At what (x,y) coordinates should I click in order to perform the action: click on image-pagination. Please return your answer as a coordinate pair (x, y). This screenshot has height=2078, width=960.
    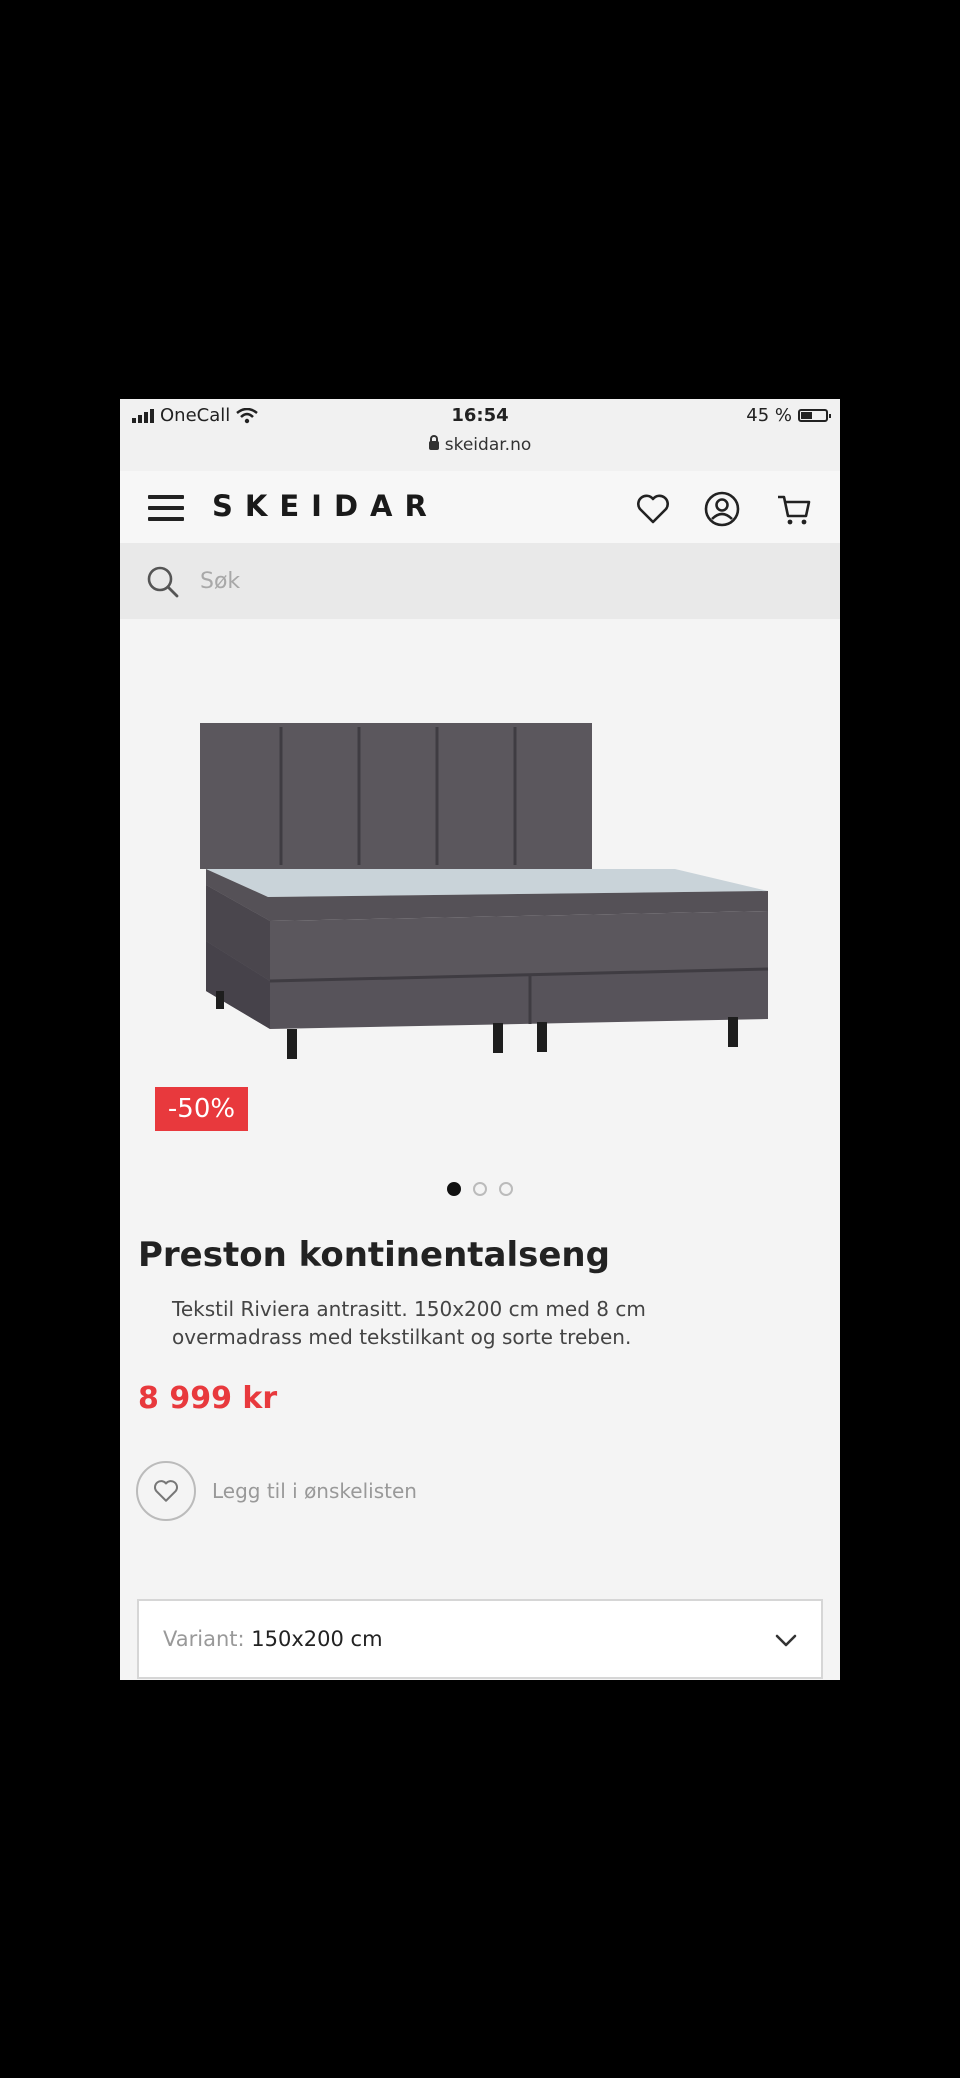
    Looking at the image, I should click on (480, 1189).